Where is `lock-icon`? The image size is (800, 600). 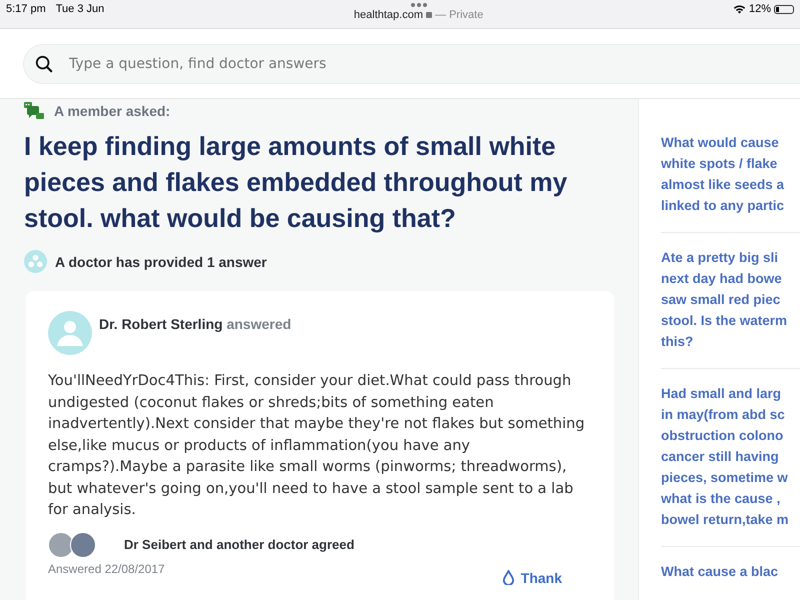 lock-icon is located at coordinates (429, 15).